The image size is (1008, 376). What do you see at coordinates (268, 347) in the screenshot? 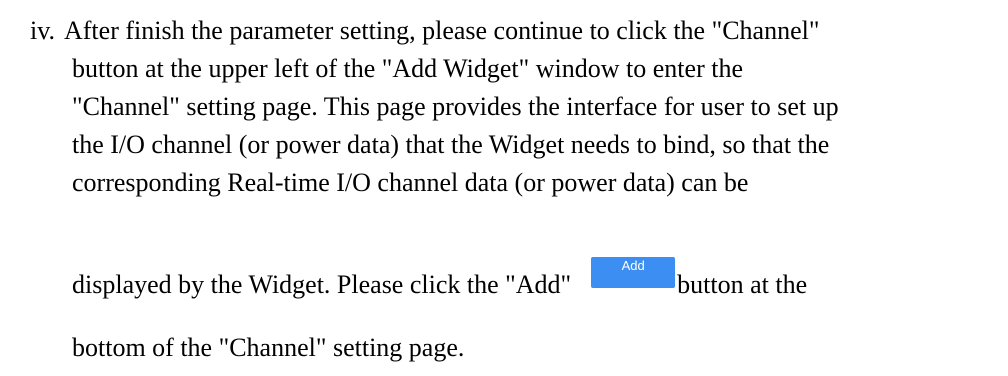
I see `instruction-line-7: bottom of the "Channel" setting page.` at bounding box center [268, 347].